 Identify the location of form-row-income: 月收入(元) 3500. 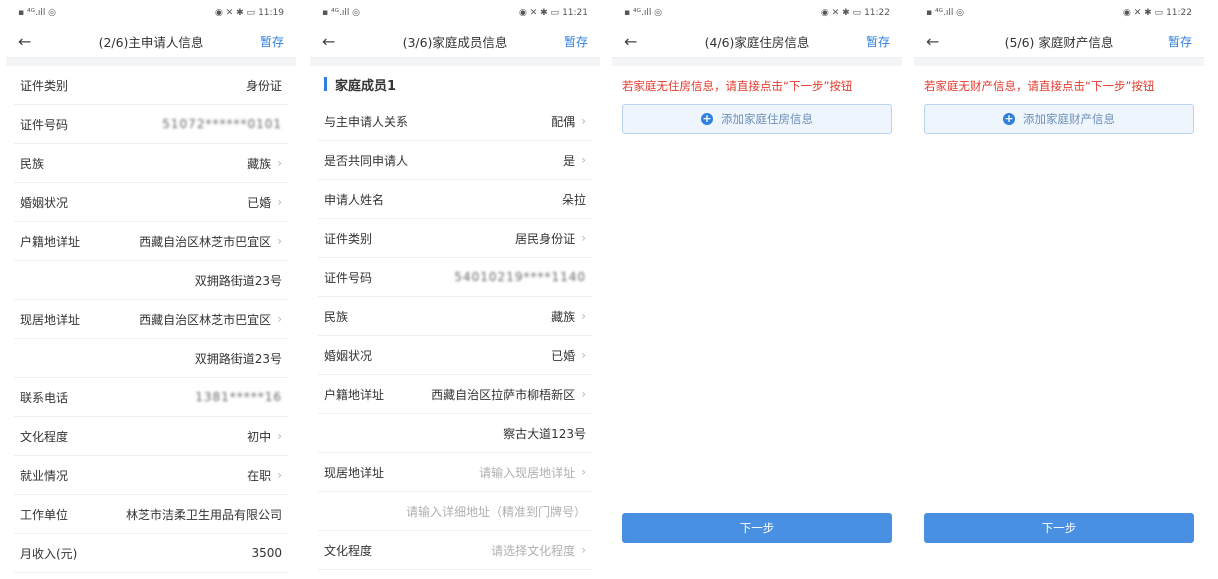
(151, 553).